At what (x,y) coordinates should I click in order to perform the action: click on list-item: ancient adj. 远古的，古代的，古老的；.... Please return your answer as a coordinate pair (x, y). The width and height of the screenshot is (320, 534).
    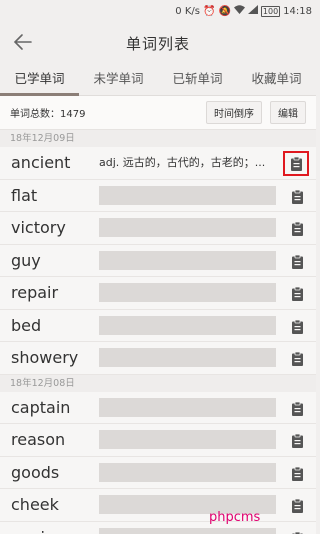
    Looking at the image, I should click on (158, 163).